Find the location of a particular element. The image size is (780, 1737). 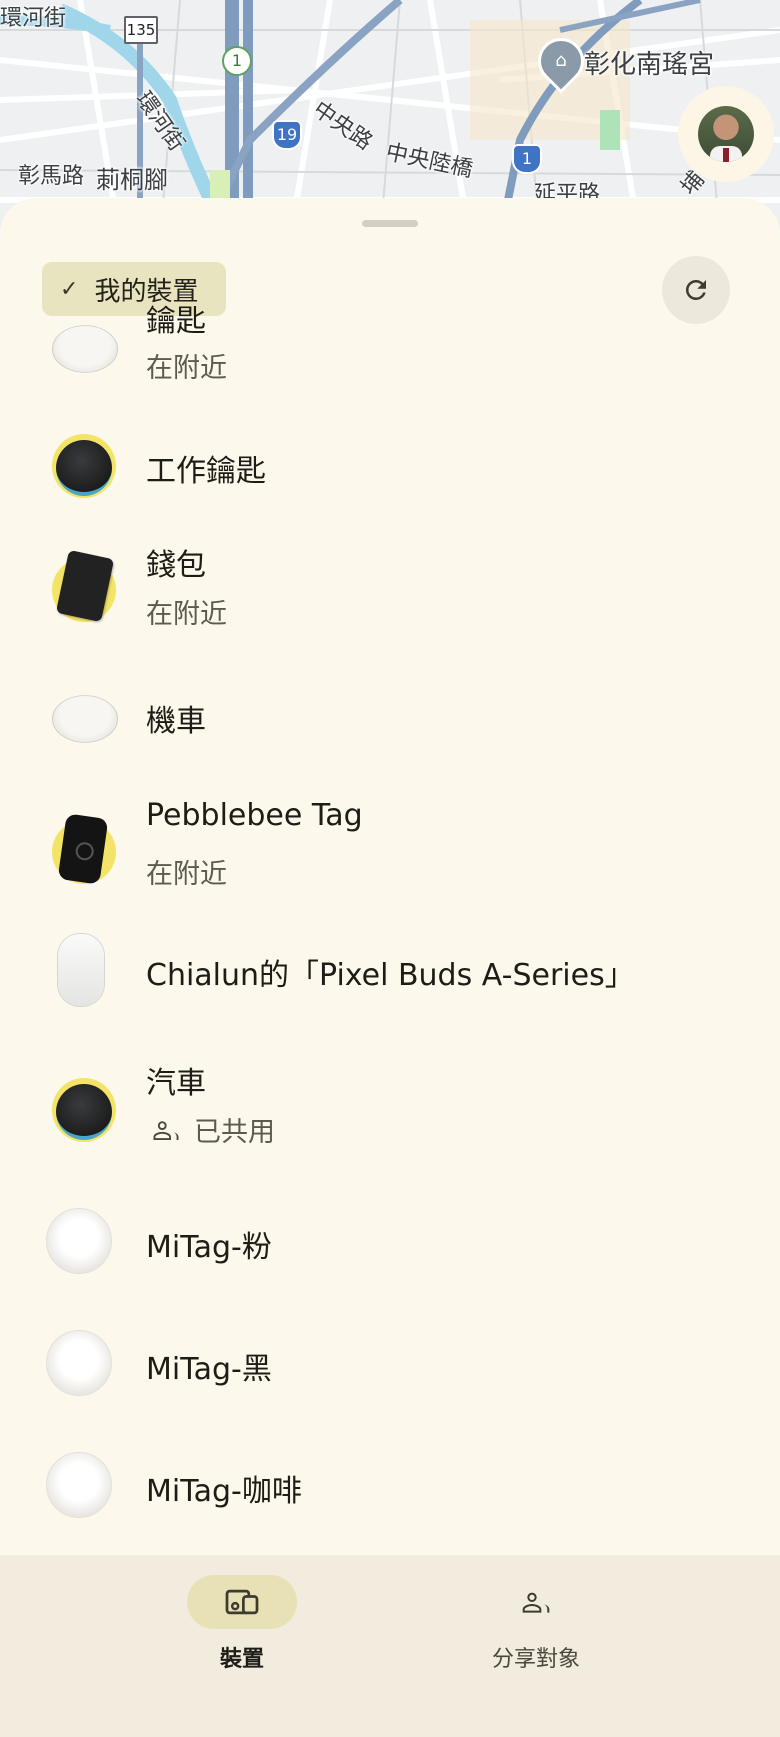

device-title: MiTag-粉 is located at coordinates (209, 1247).